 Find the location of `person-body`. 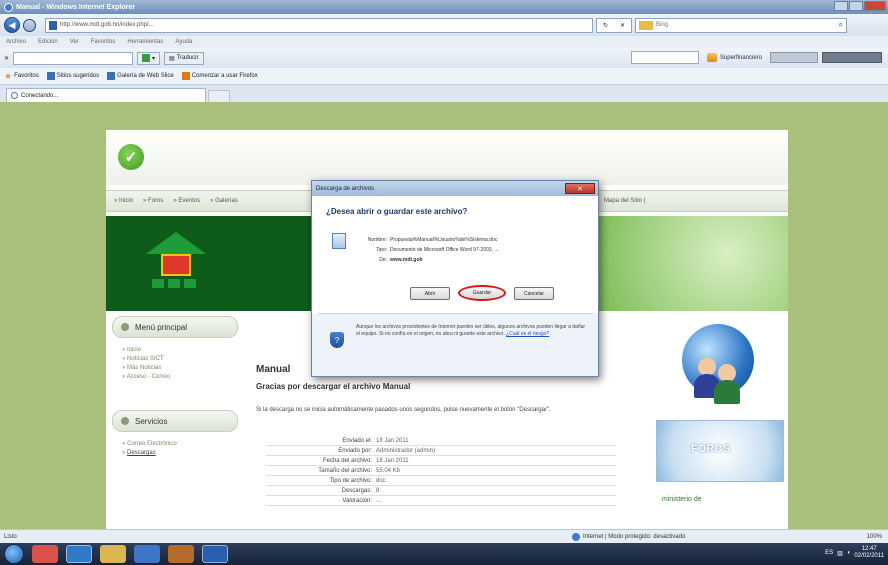

person-body is located at coordinates (727, 392).